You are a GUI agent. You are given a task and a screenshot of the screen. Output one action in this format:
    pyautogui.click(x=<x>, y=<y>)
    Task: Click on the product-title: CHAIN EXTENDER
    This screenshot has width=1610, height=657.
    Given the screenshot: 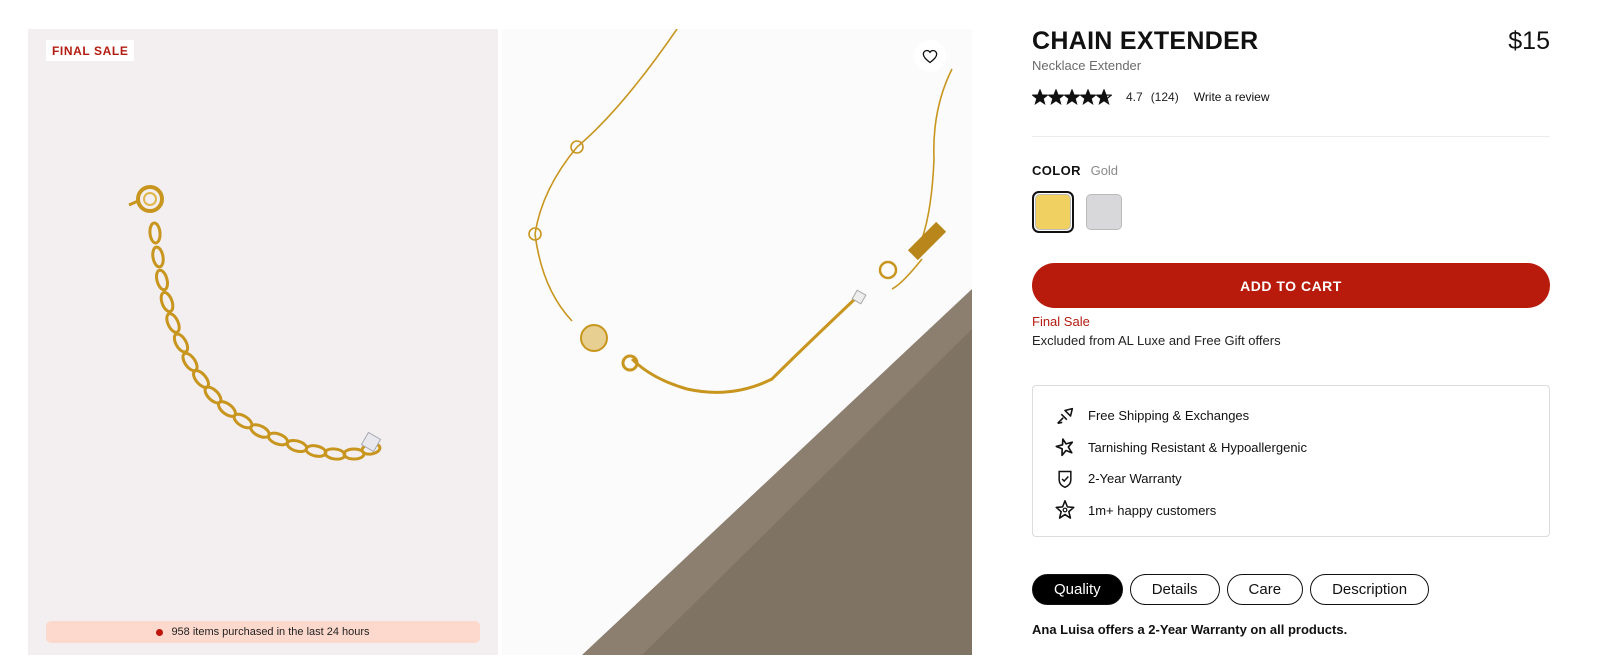 What is the action you would take?
    pyautogui.click(x=1145, y=41)
    